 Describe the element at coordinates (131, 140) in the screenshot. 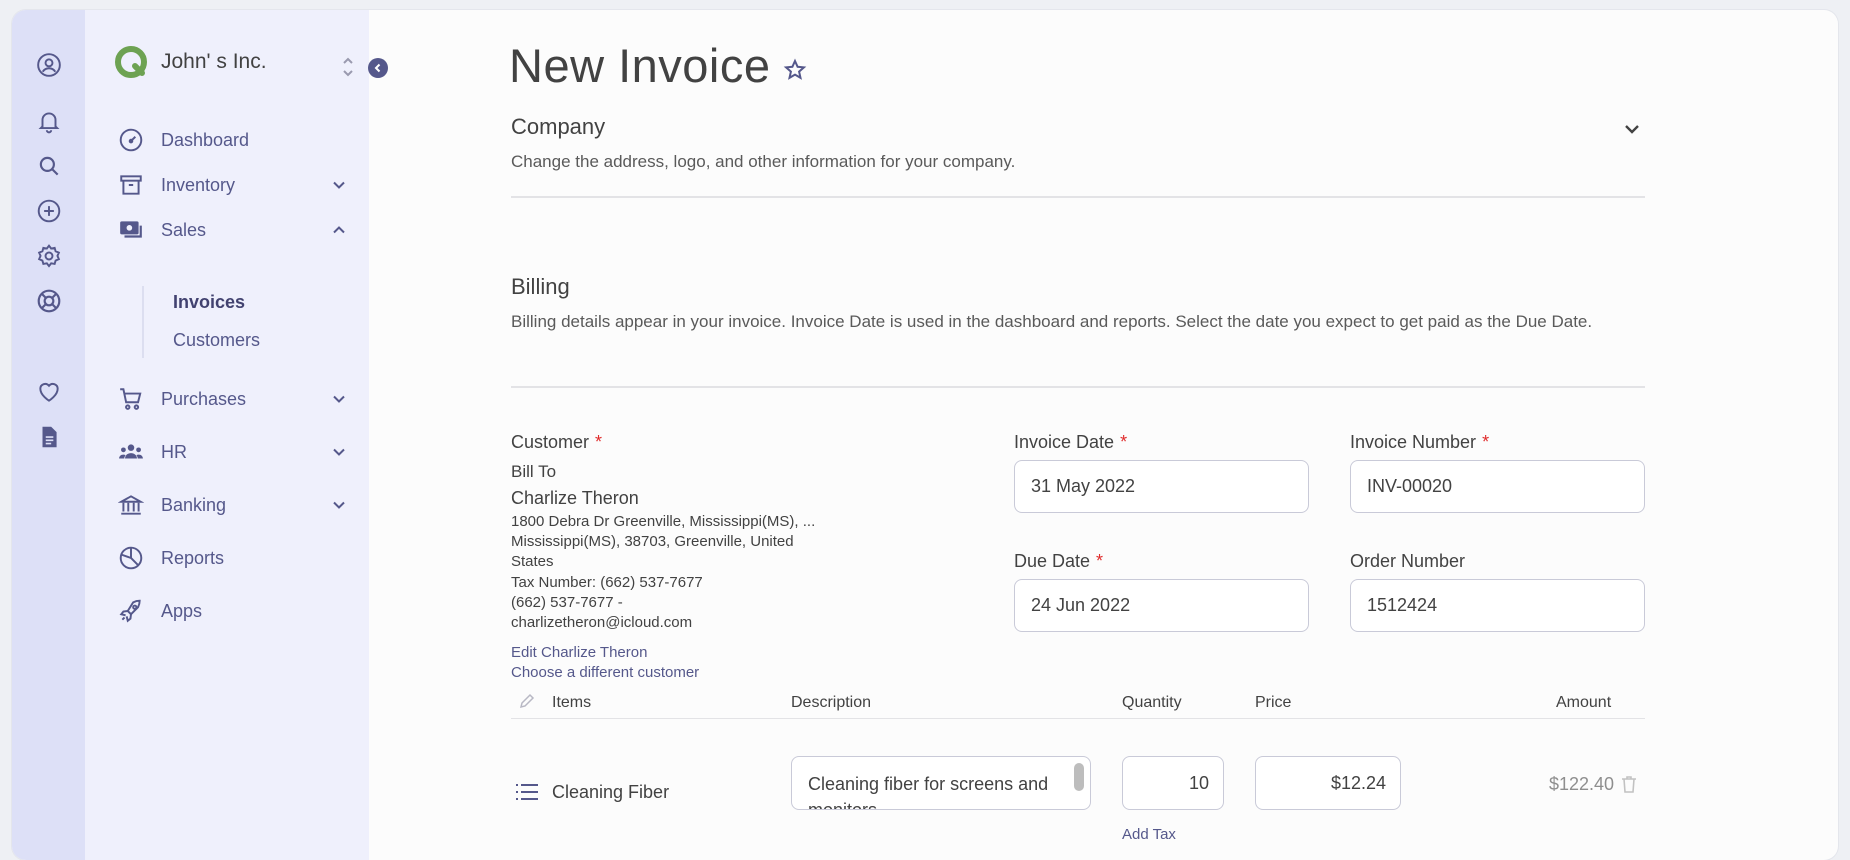

I see `speedometer-icon` at that location.